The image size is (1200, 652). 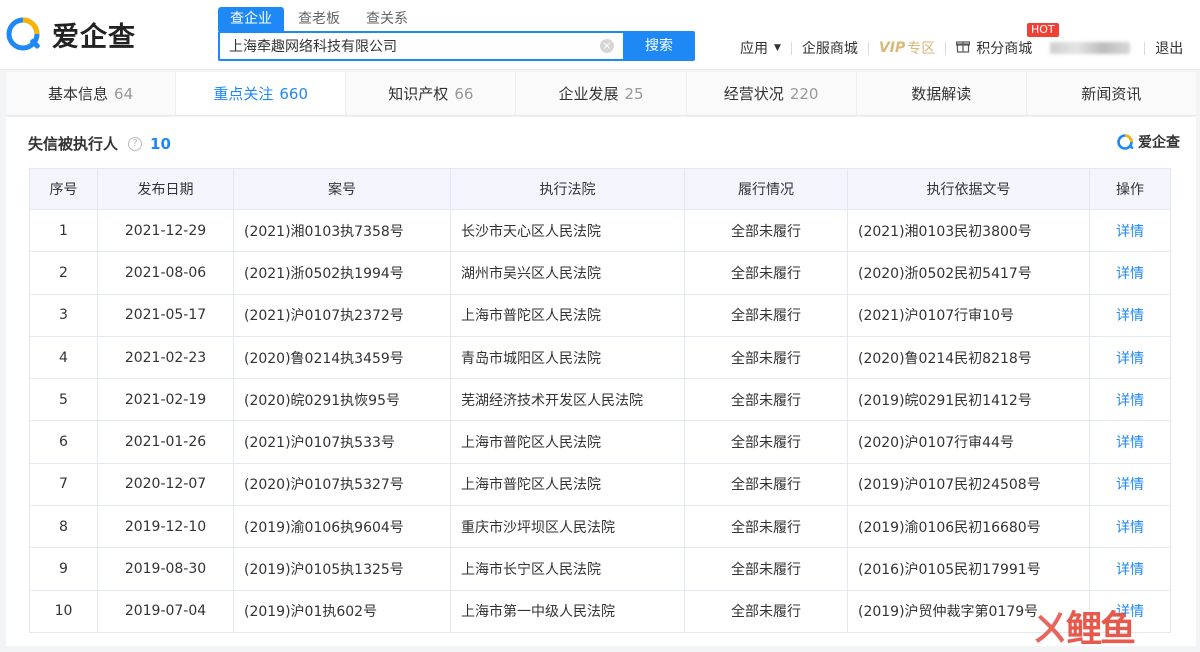 I want to click on cell-case-no: (2019)渝0106执9604号, so click(x=342, y=527).